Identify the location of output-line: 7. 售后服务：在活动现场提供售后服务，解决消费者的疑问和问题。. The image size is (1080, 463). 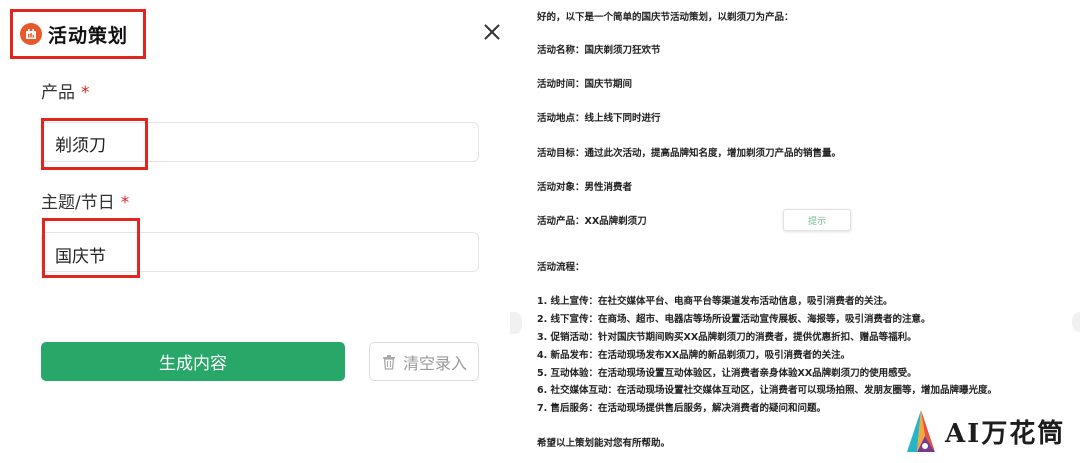
(682, 408).